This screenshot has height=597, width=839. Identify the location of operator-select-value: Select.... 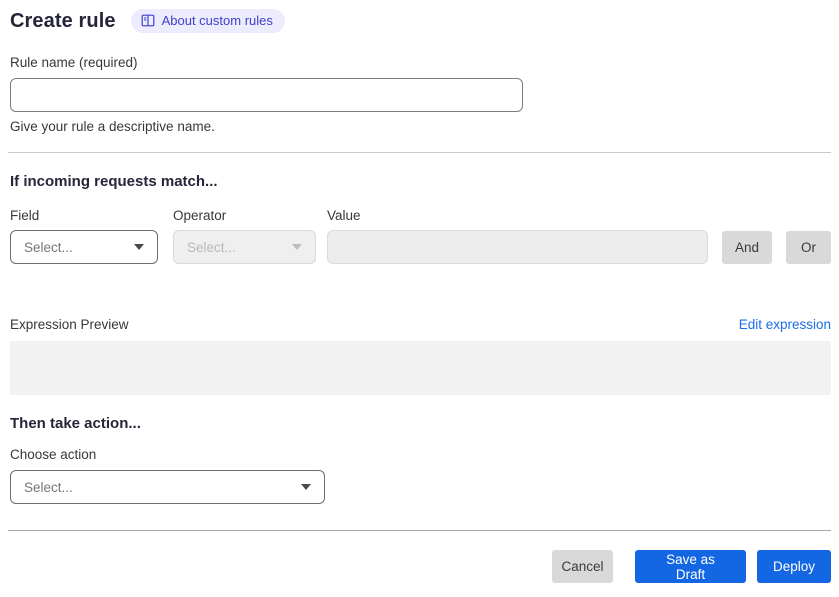
(211, 247).